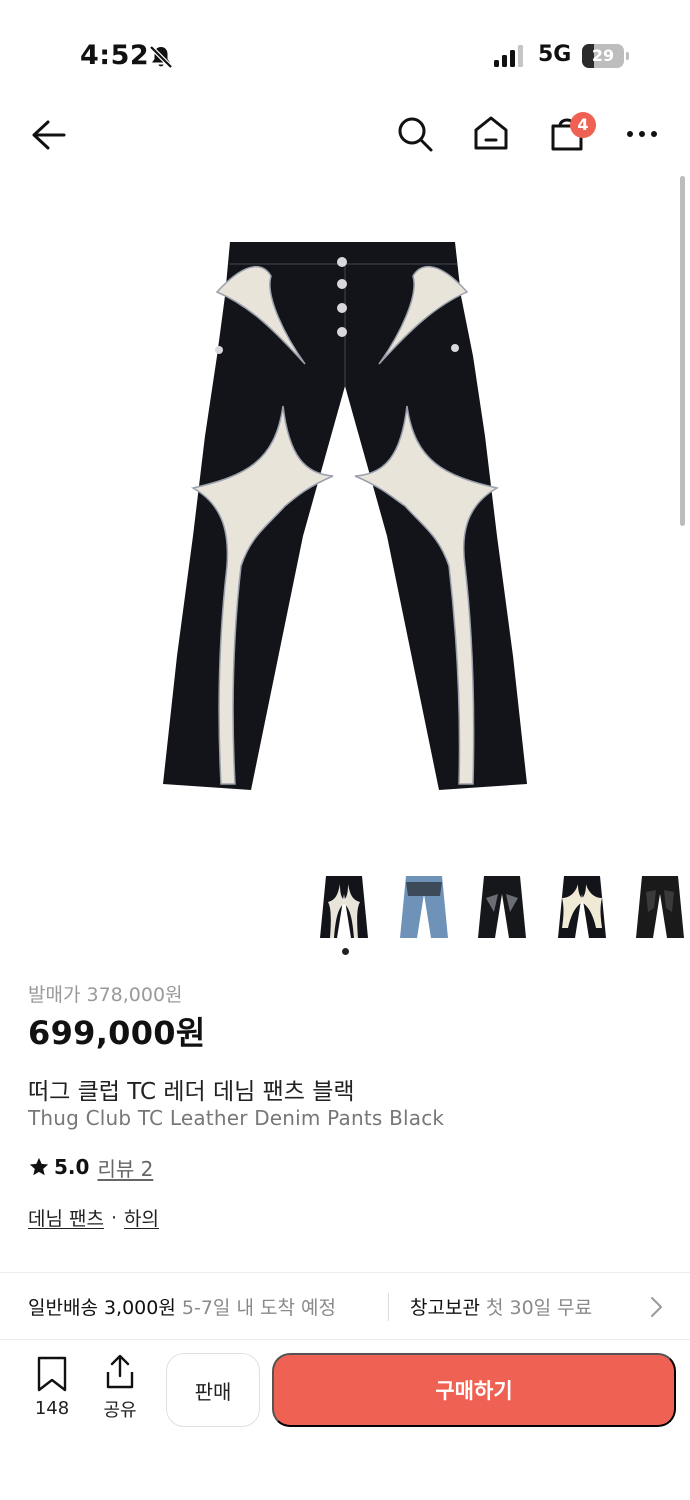 This screenshot has width=690, height=1500. I want to click on status-time: 4:52, so click(115, 55).